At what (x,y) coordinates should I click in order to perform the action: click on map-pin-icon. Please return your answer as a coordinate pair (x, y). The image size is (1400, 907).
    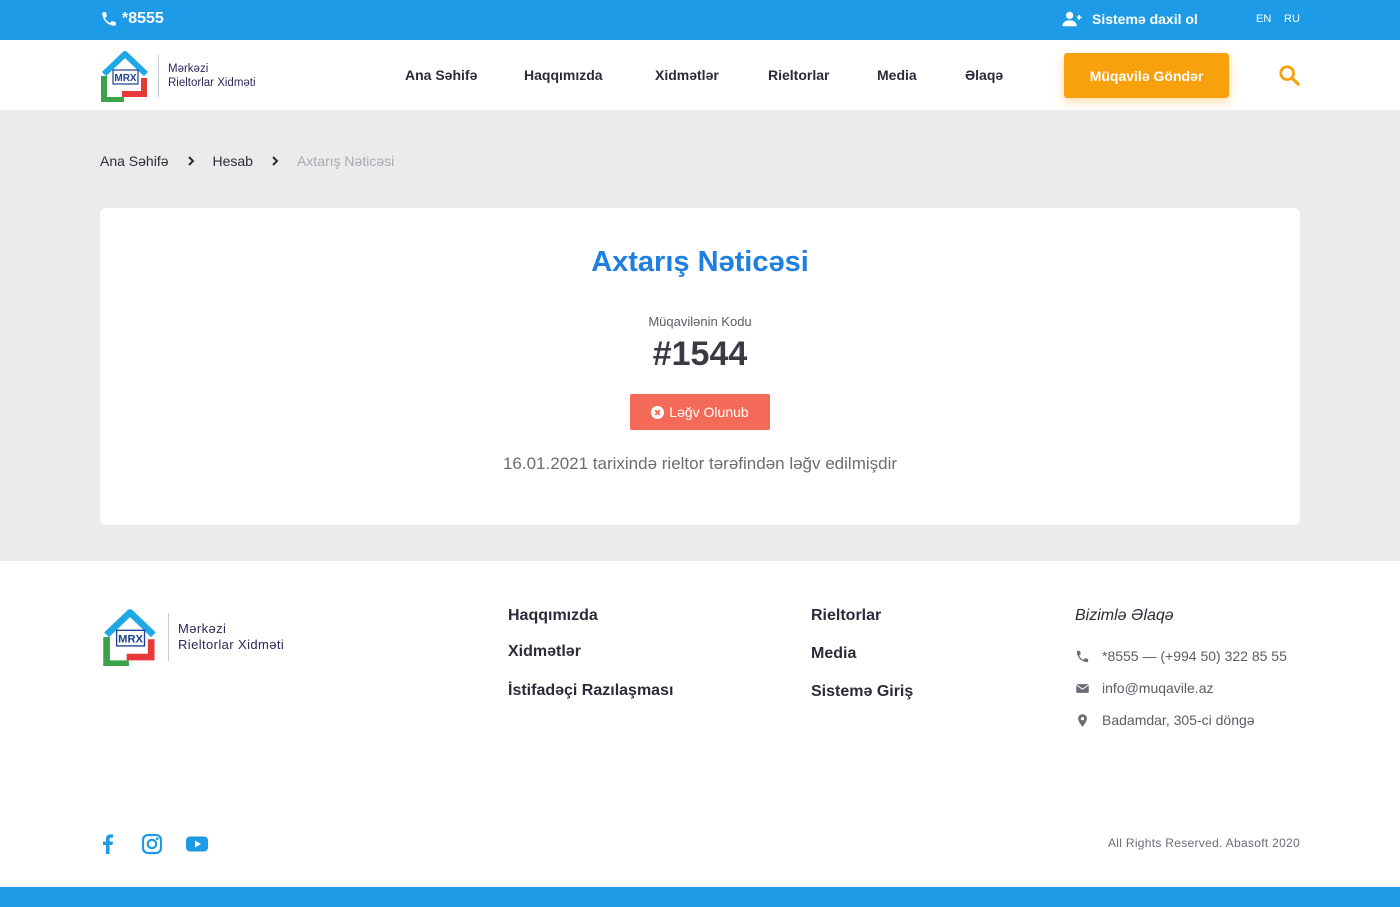
    Looking at the image, I should click on (1082, 720).